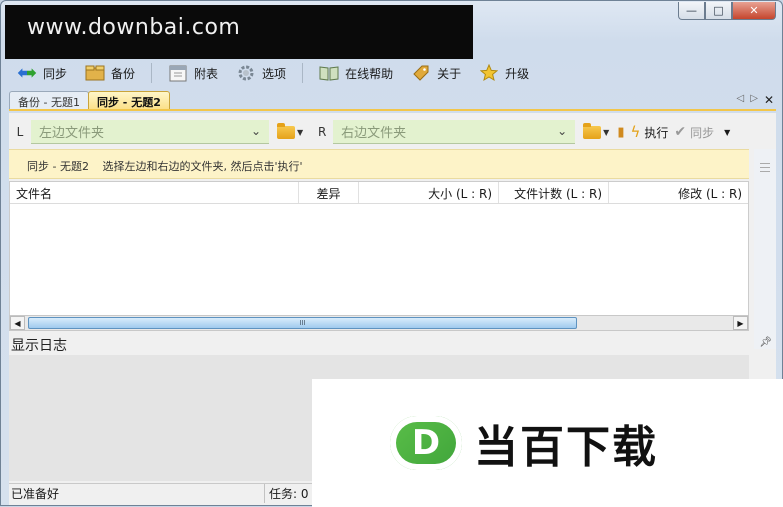  Describe the element at coordinates (765, 249) in the screenshot. I see `side-panel-strip` at that location.